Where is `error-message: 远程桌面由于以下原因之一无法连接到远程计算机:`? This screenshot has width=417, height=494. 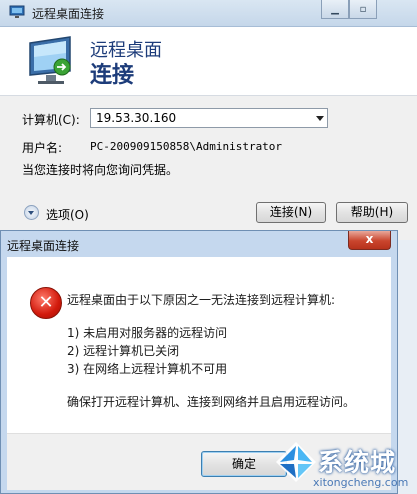 error-message: 远程桌面由于以下原因之一无法连接到远程计算机: is located at coordinates (201, 300).